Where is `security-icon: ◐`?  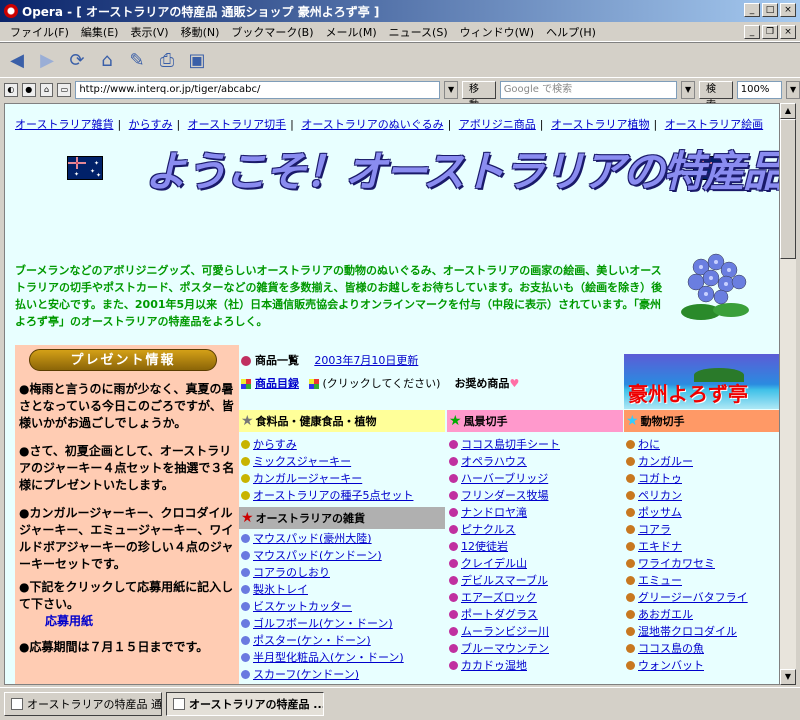
security-icon: ◐ is located at coordinates (11, 90).